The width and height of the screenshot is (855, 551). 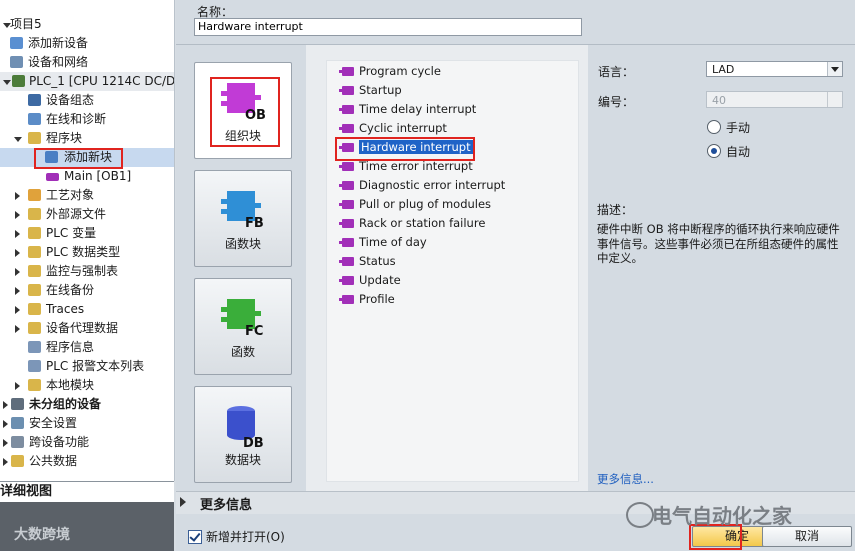 What do you see at coordinates (87, 347) in the screenshot?
I see `tree-item-program-info: 程序信息` at bounding box center [87, 347].